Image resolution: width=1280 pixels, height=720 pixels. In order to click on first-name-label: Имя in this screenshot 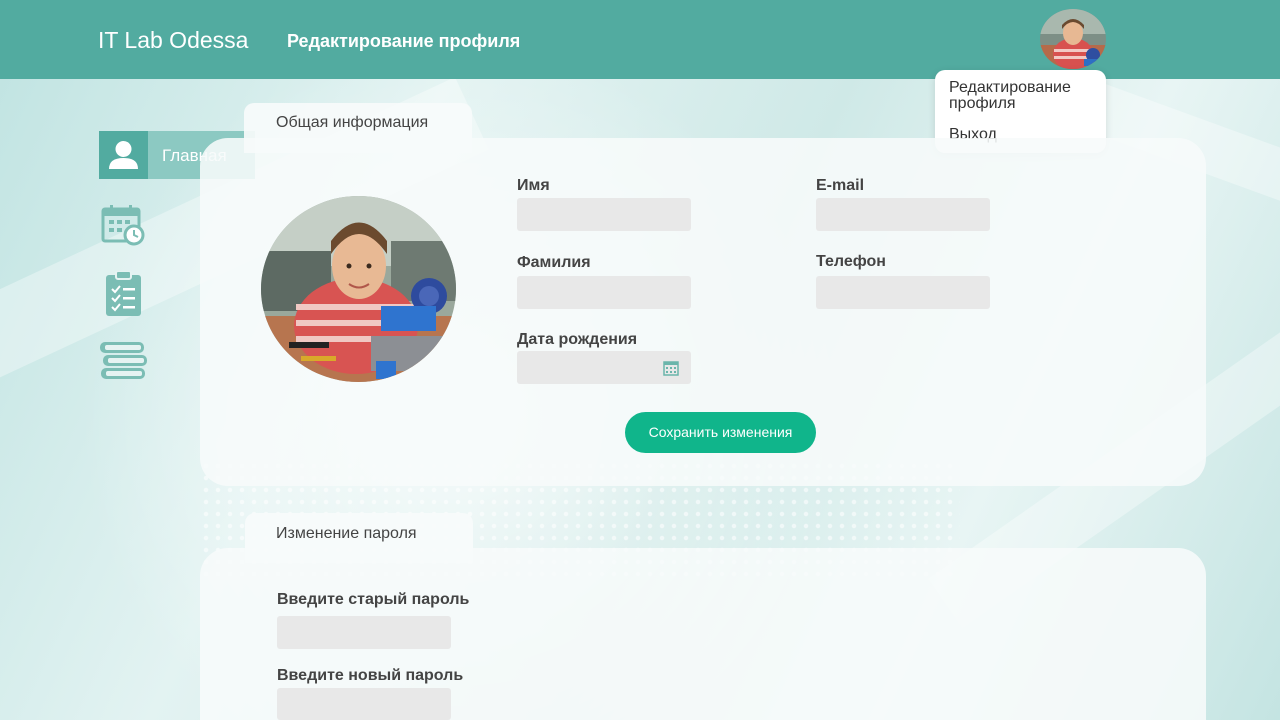, I will do `click(533, 185)`.